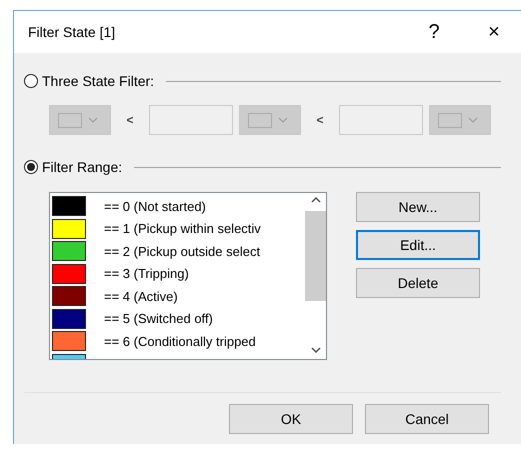 The width and height of the screenshot is (521, 453). What do you see at coordinates (291, 419) in the screenshot?
I see `ok-button: OK` at bounding box center [291, 419].